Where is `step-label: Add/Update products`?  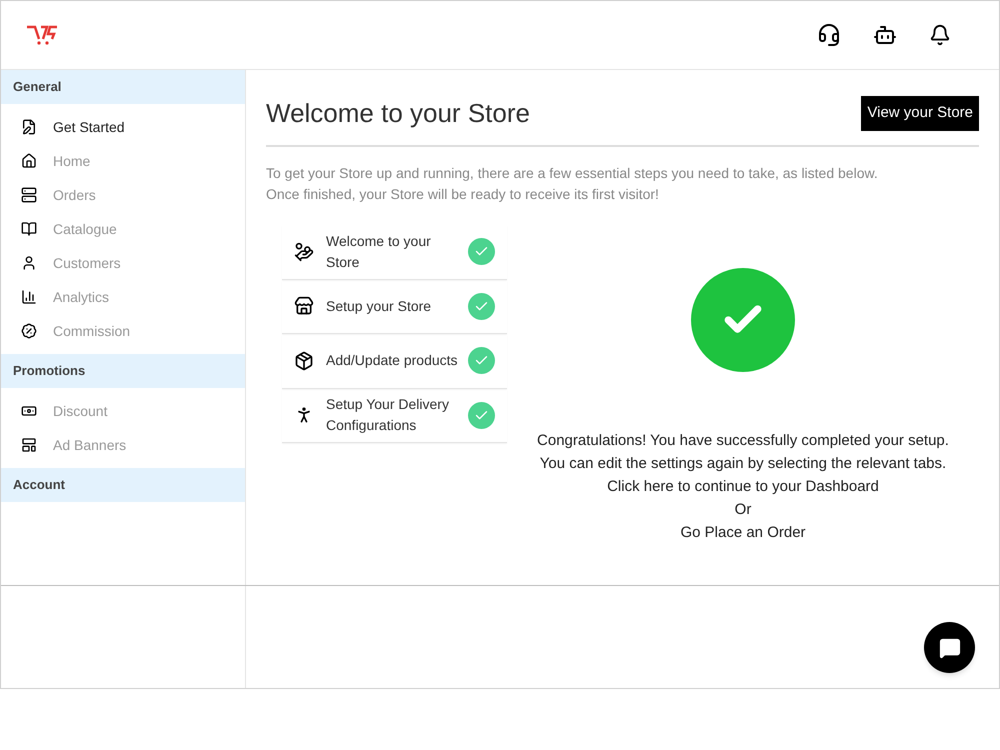 step-label: Add/Update products is located at coordinates (392, 360).